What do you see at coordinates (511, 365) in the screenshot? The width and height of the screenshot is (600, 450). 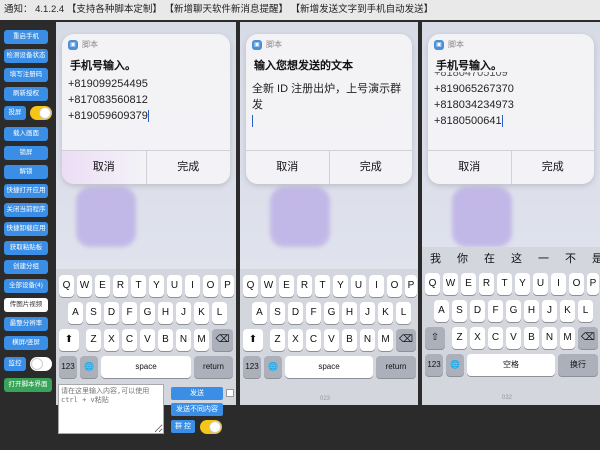 I see `space-key: 空格` at bounding box center [511, 365].